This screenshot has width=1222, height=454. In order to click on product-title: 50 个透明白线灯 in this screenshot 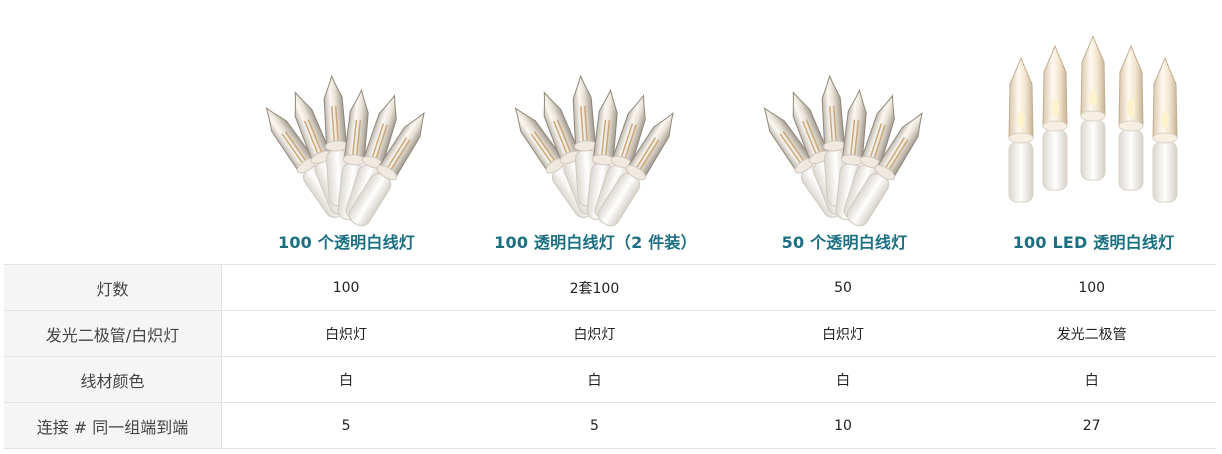, I will do `click(844, 241)`.